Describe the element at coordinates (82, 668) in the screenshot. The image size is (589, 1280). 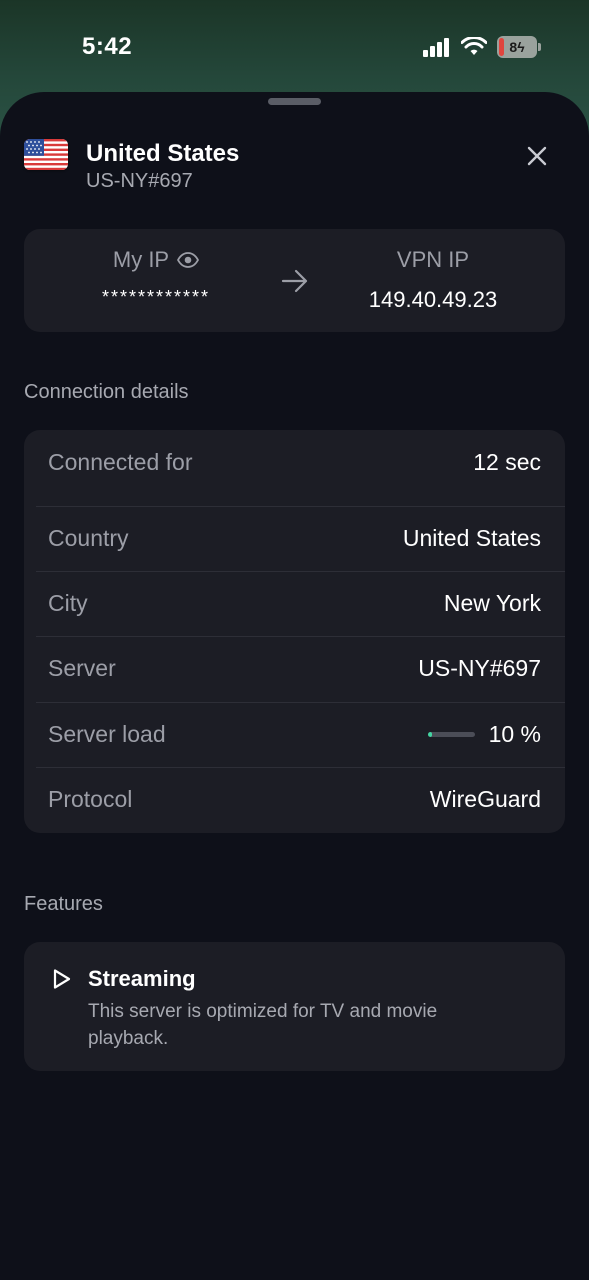
I see `detail-label: Server` at that location.